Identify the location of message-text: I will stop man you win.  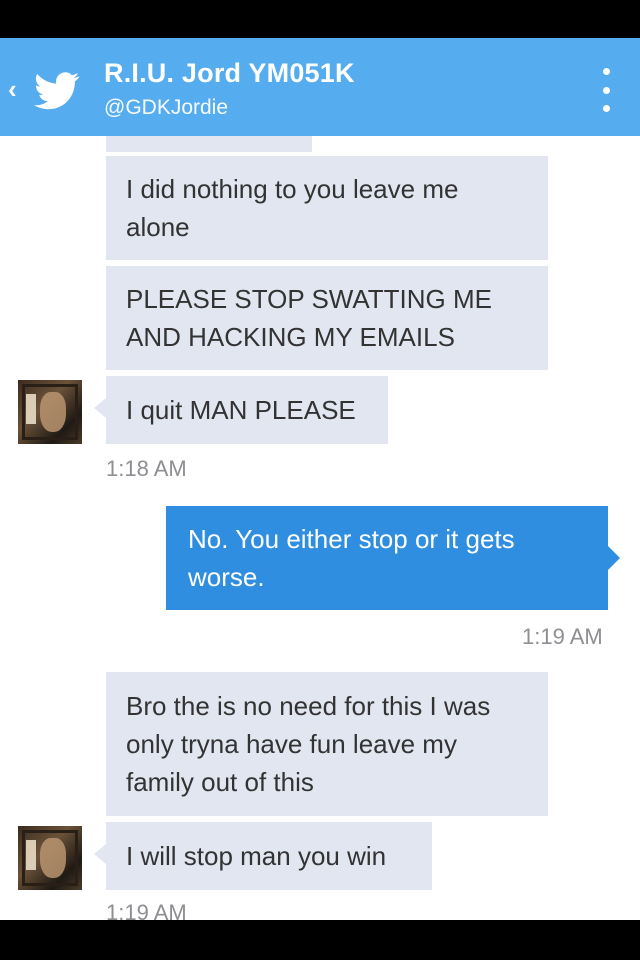
(256, 856).